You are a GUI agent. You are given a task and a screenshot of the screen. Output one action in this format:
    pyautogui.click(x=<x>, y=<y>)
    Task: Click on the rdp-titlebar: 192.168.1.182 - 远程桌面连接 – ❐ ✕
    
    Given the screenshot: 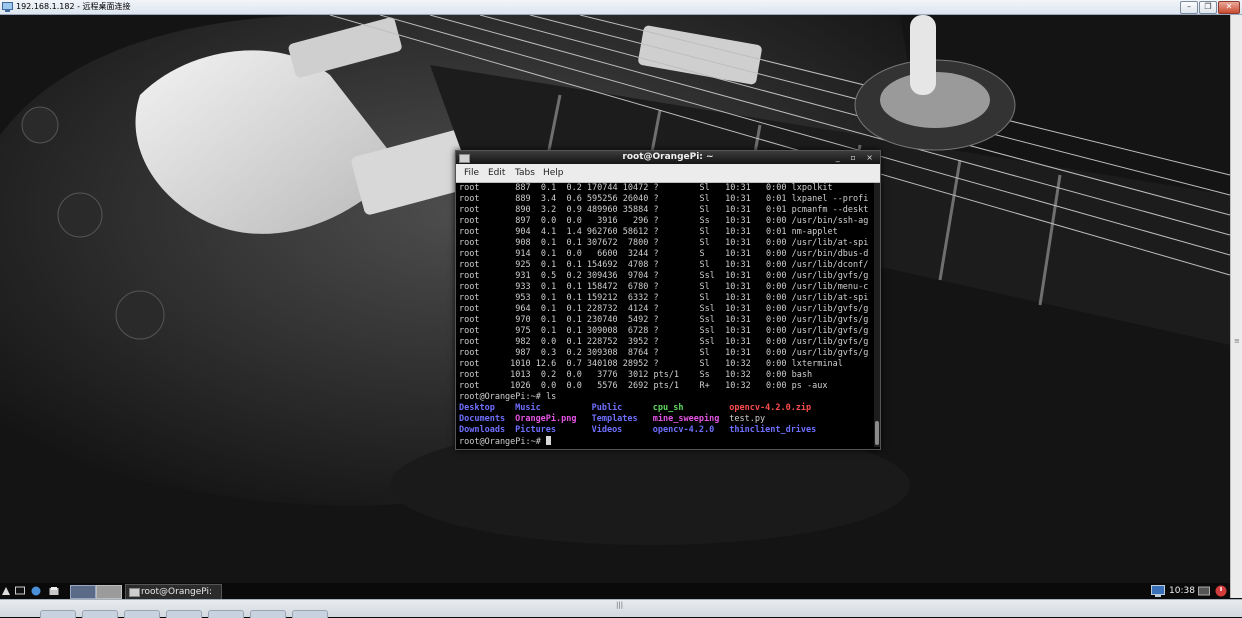 What is the action you would take?
    pyautogui.click(x=621, y=7)
    